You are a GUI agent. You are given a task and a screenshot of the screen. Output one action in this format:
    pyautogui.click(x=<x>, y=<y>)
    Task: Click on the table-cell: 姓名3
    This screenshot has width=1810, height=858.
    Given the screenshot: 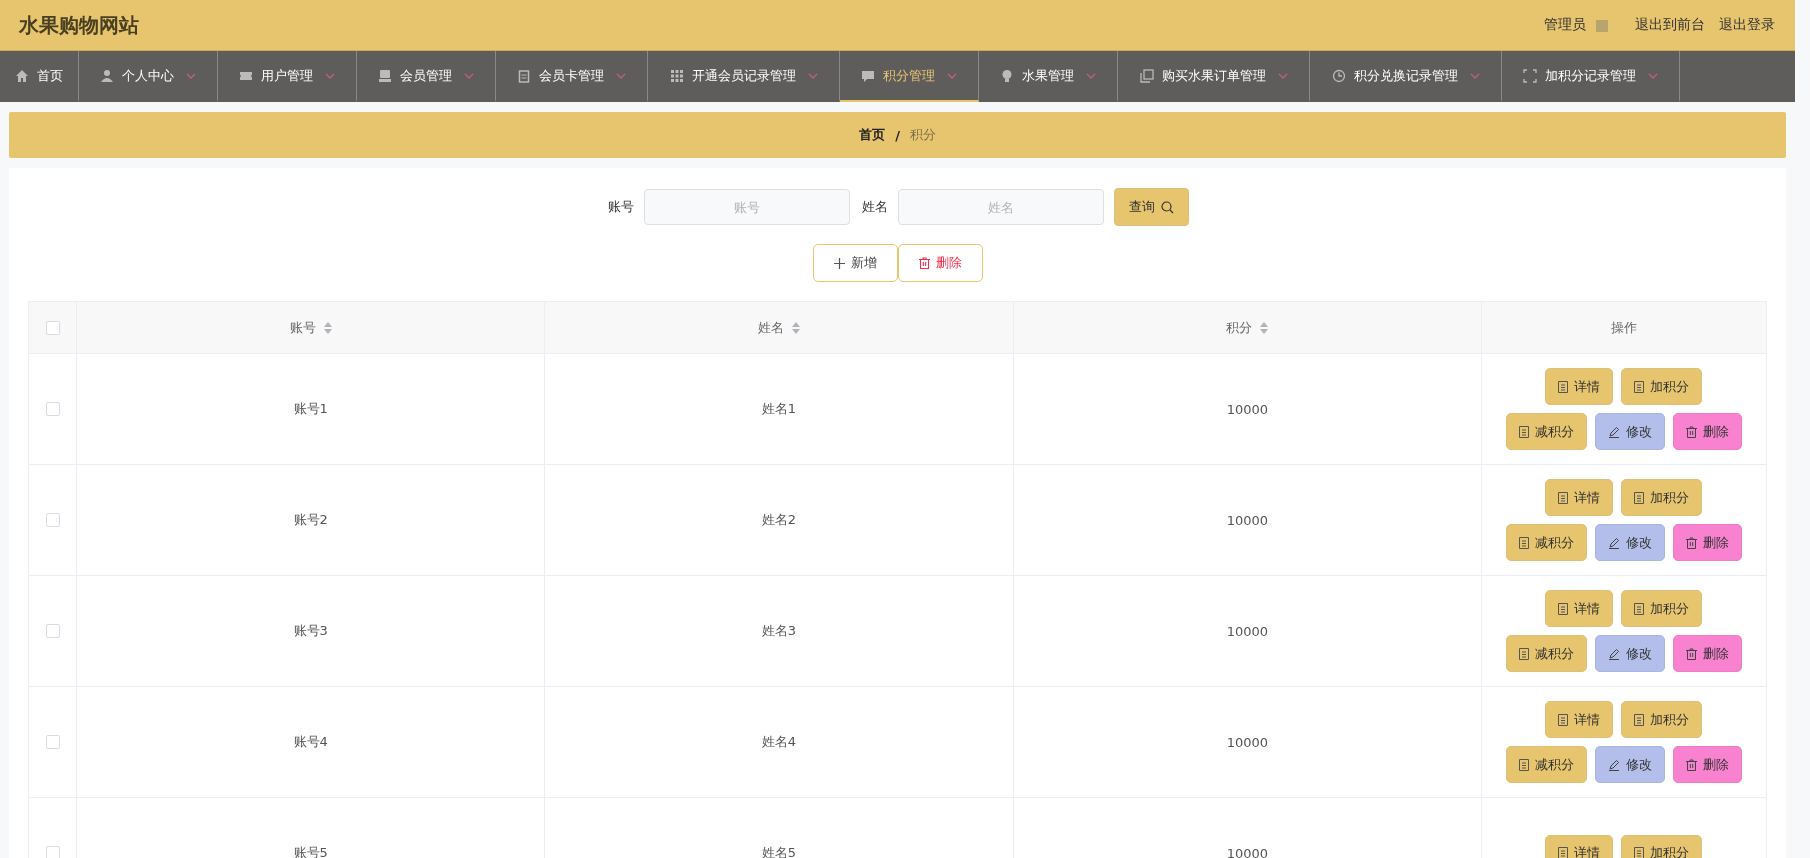 What is the action you would take?
    pyautogui.click(x=779, y=631)
    